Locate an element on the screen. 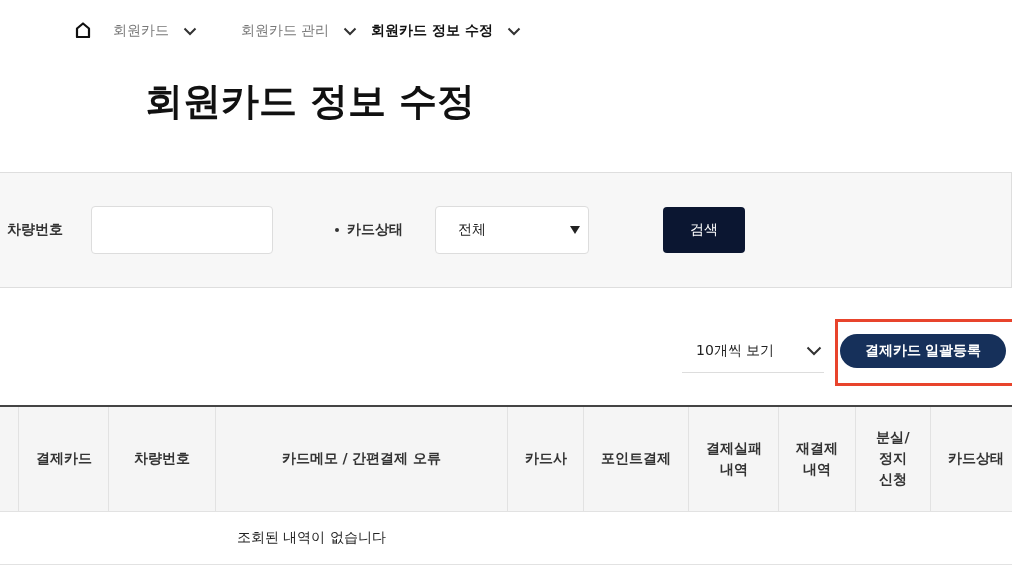  page-title: 회원카드 정보 수정 is located at coordinates (311, 101).